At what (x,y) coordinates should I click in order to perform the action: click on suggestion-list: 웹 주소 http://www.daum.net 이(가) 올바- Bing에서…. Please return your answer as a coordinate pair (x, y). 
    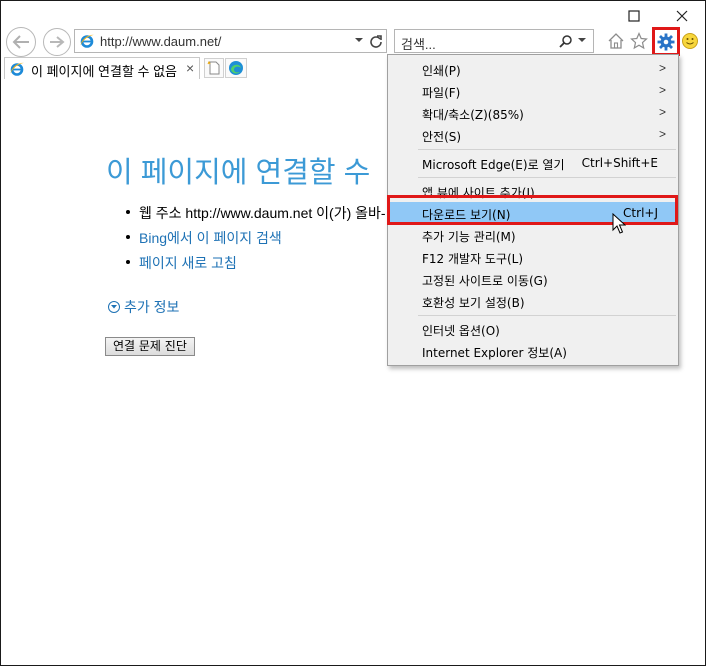
    Looking at the image, I should click on (256, 240).